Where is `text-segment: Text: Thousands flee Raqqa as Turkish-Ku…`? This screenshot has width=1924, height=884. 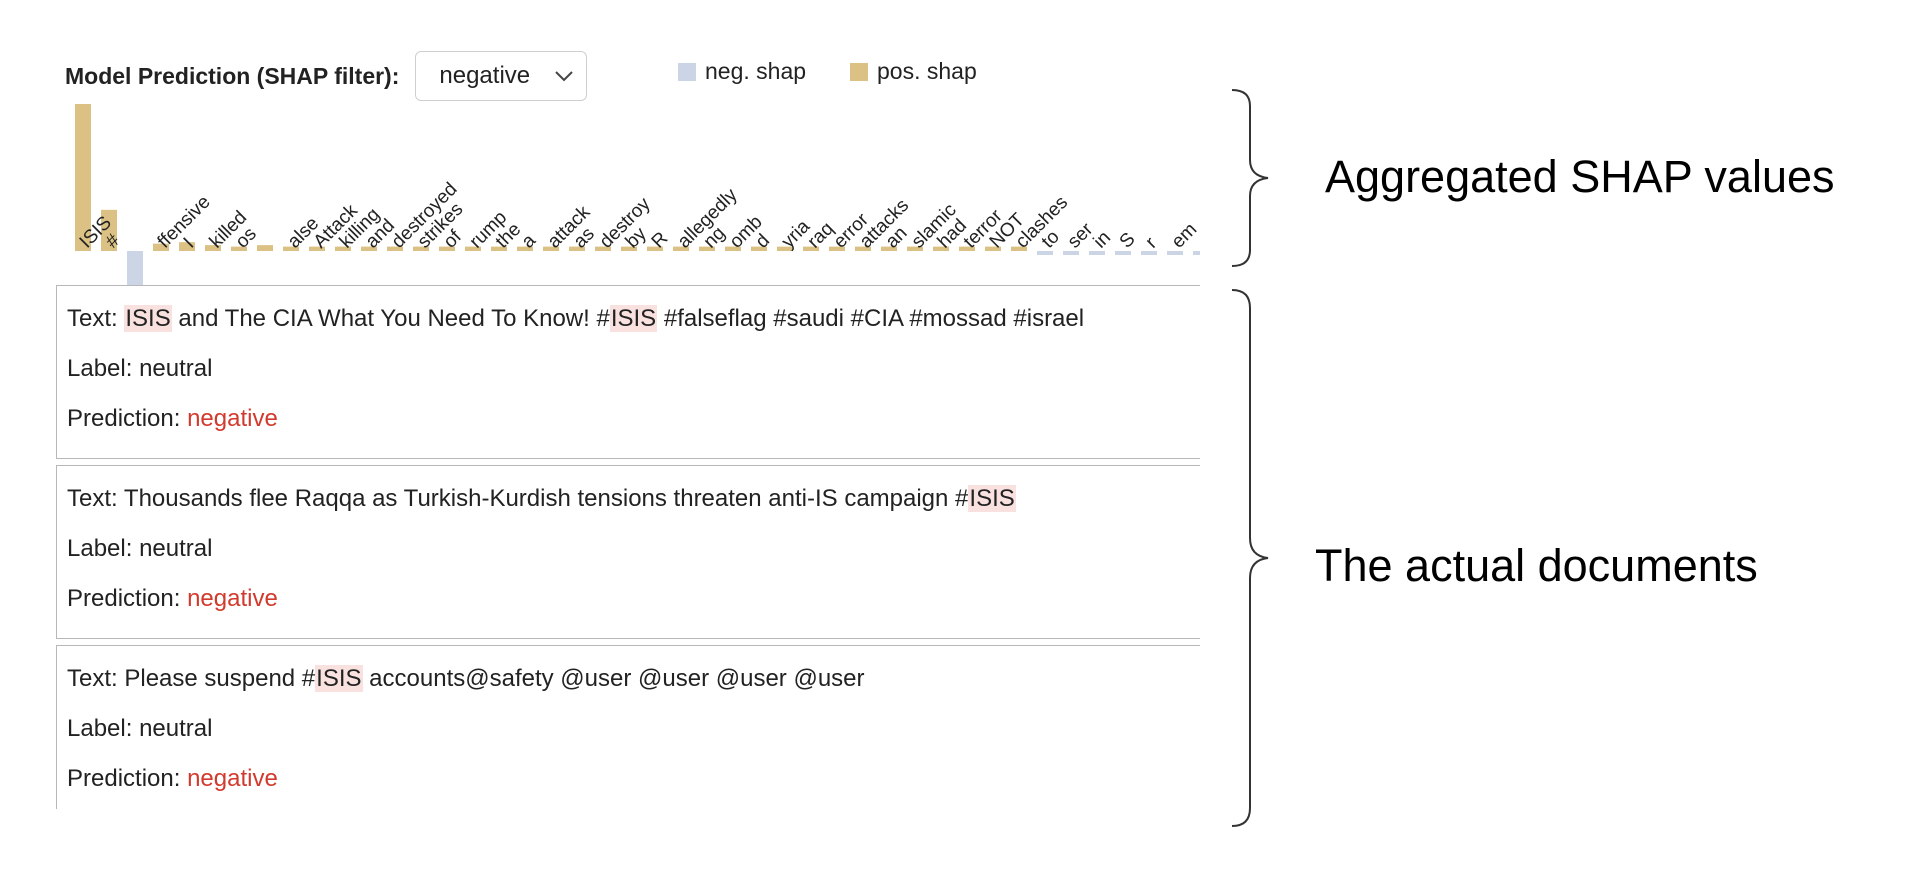 text-segment: Text: Thousands flee Raqqa as Turkish-Ku… is located at coordinates (518, 498).